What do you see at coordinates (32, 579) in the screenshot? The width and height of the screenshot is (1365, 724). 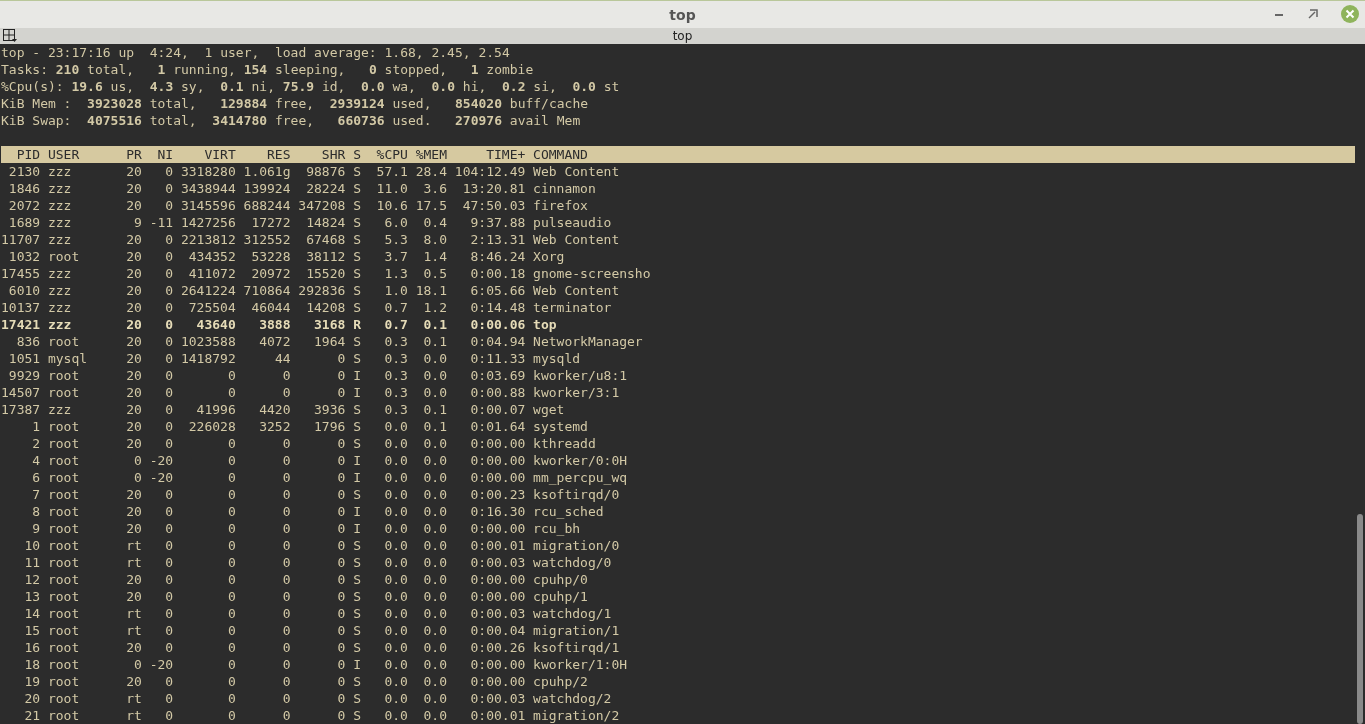 I see `table-cell-text: 12` at bounding box center [32, 579].